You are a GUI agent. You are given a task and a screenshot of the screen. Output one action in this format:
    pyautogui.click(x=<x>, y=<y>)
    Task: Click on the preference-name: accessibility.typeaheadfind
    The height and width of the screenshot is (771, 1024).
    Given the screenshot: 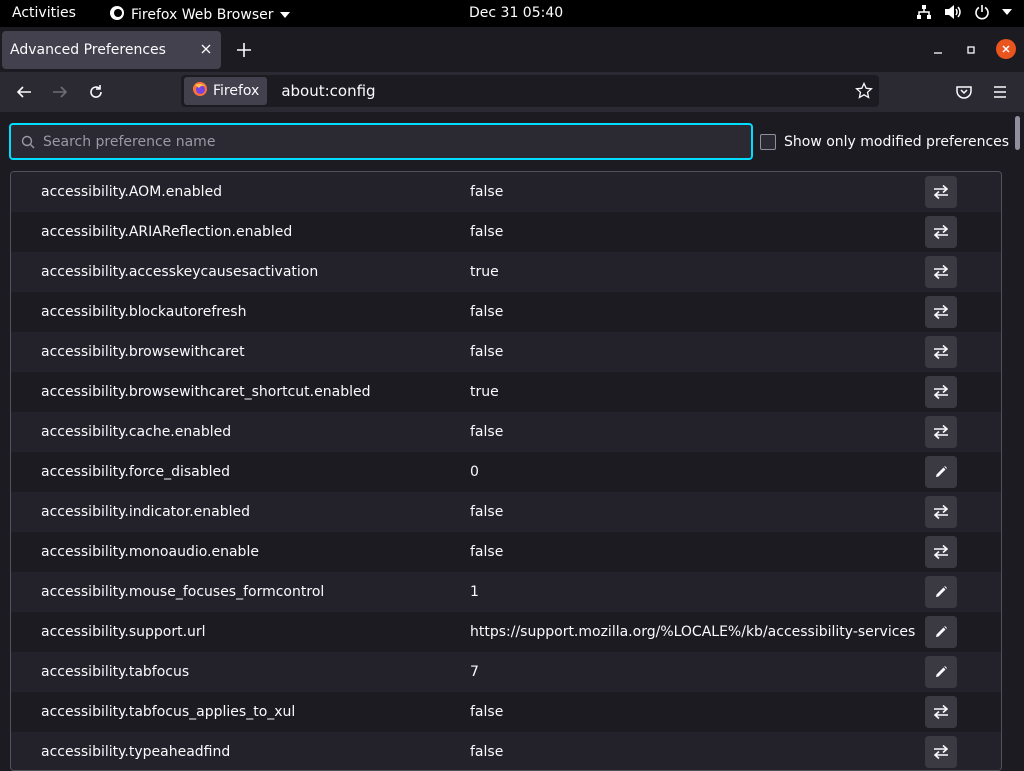 What is the action you would take?
    pyautogui.click(x=136, y=752)
    